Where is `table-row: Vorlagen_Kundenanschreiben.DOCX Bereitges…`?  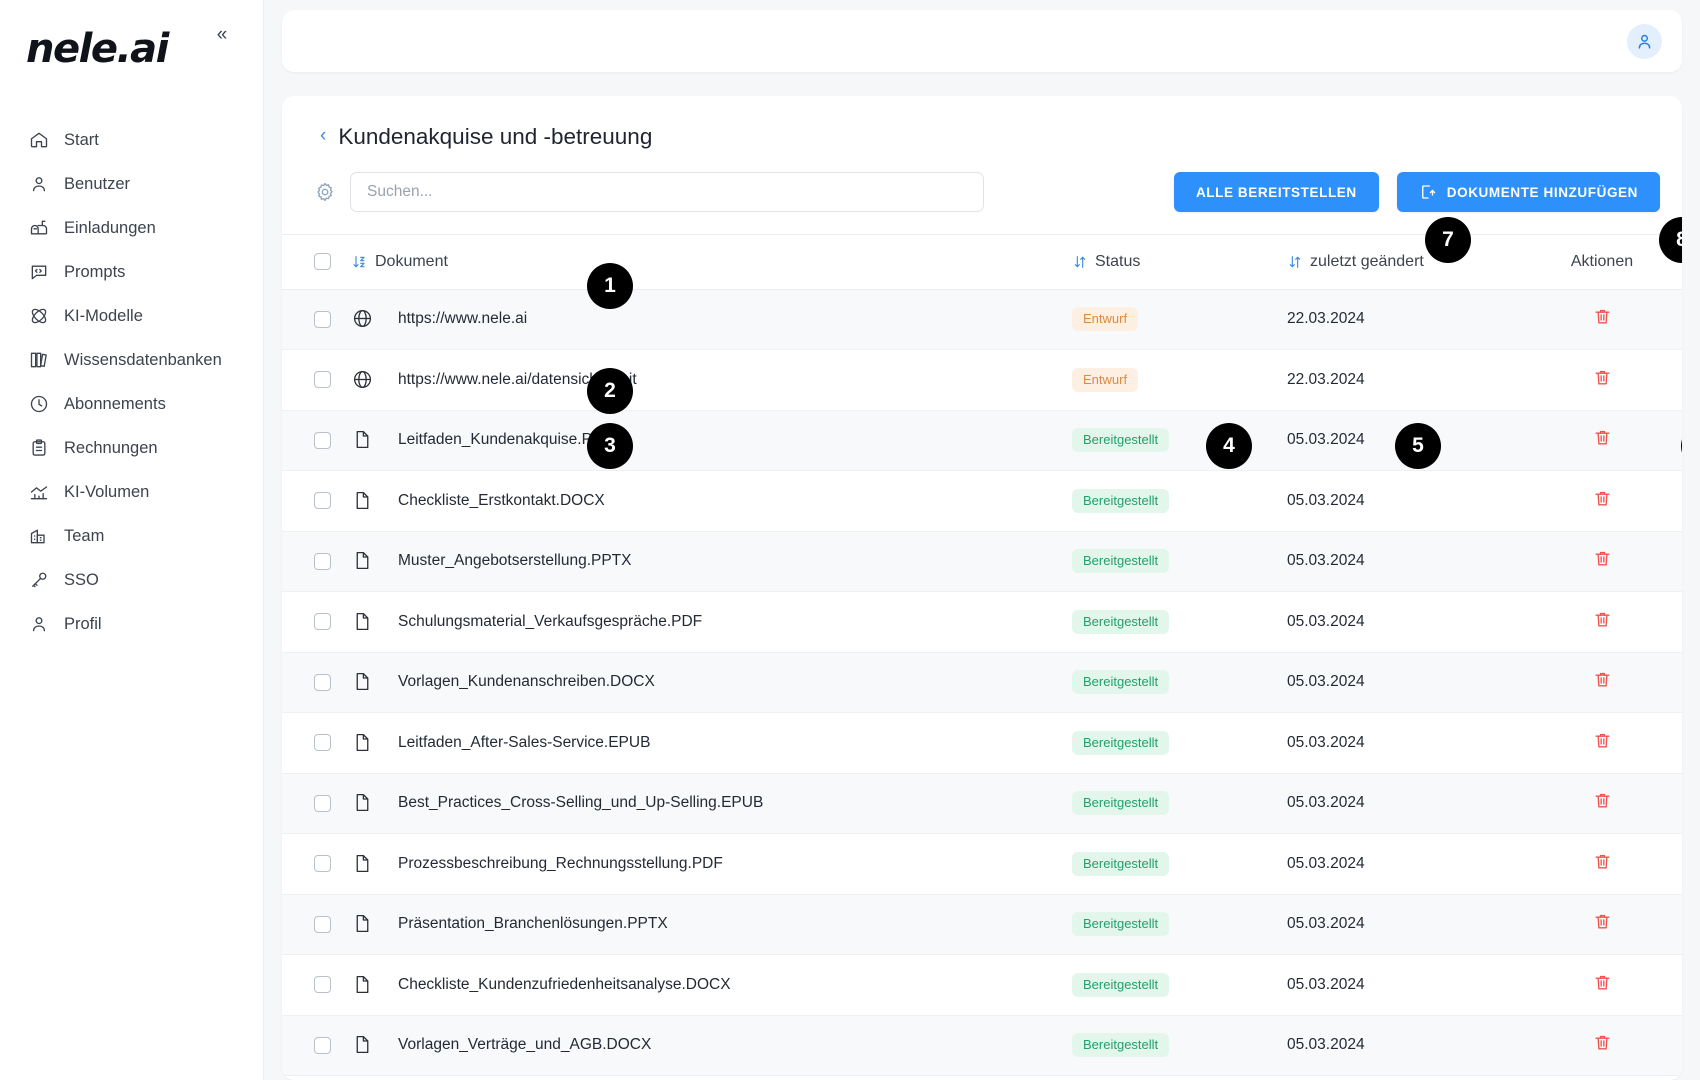
table-row: Vorlagen_Kundenanschreiben.DOCX Bereitges… is located at coordinates (982, 682).